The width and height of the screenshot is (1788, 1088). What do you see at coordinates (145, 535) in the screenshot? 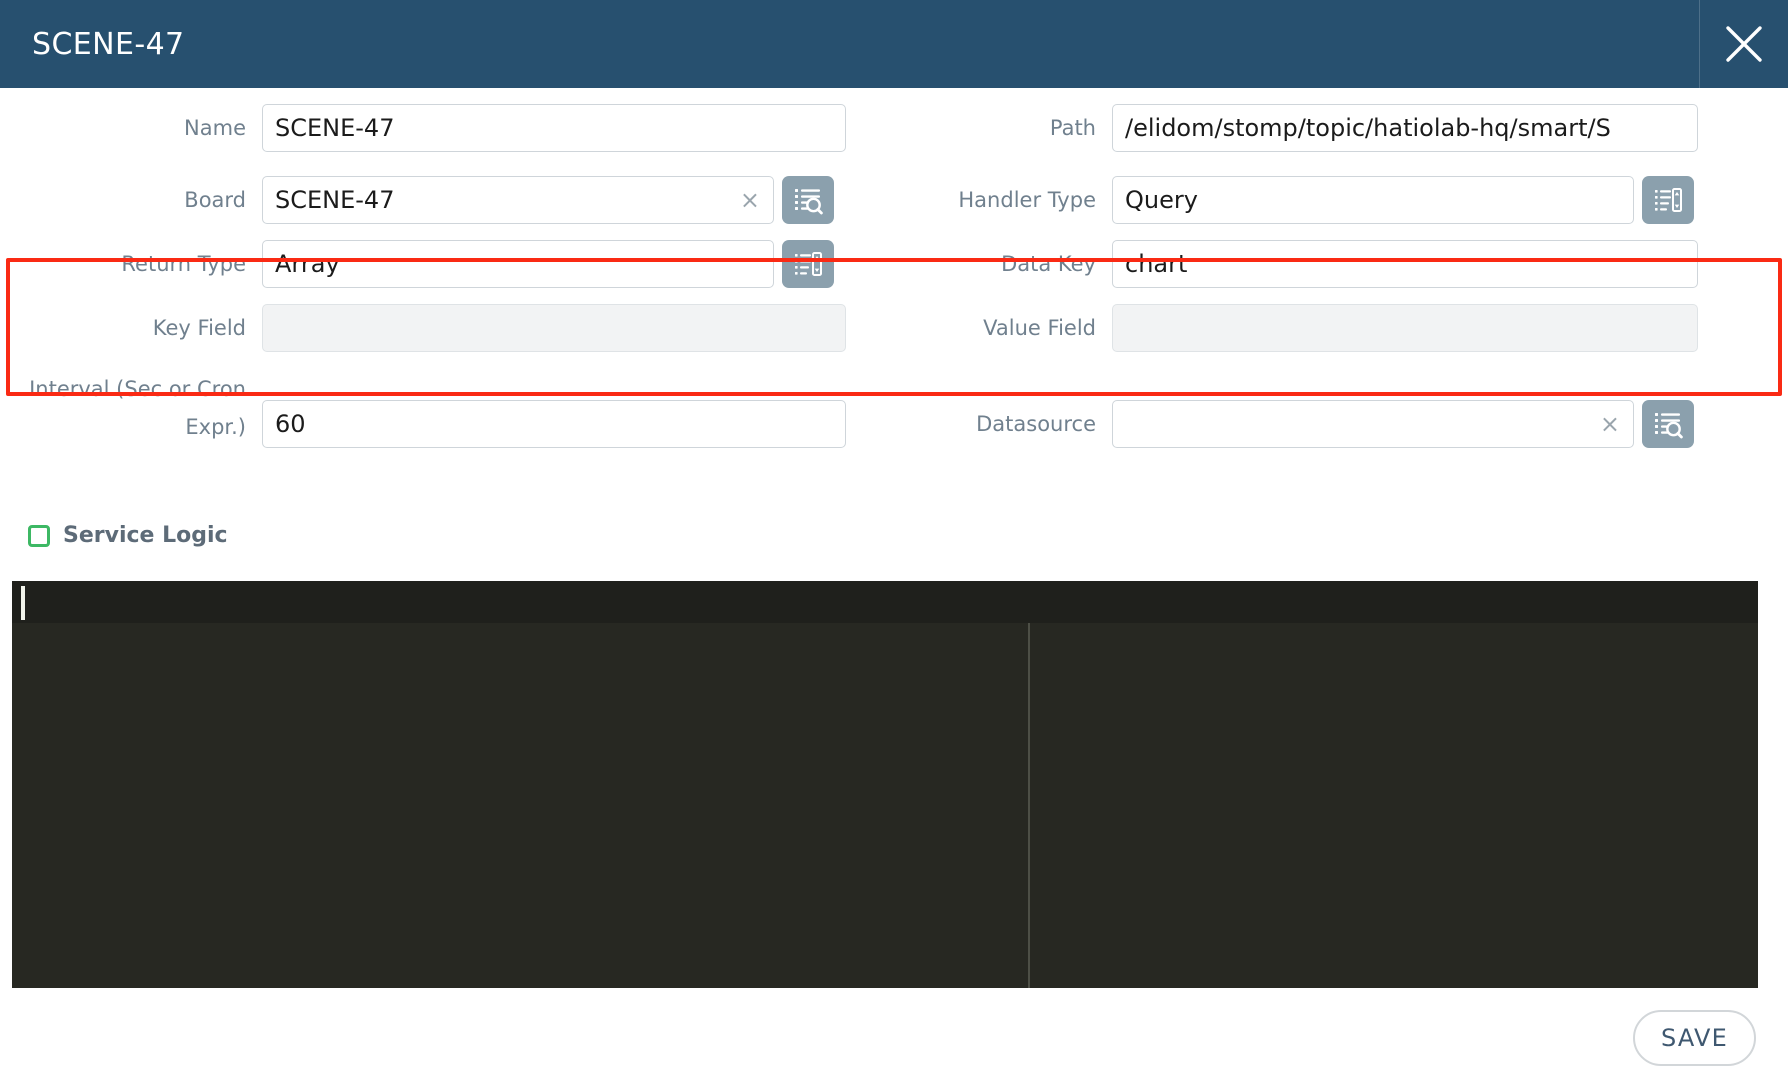
I see `service-logic-label: Service Logic` at bounding box center [145, 535].